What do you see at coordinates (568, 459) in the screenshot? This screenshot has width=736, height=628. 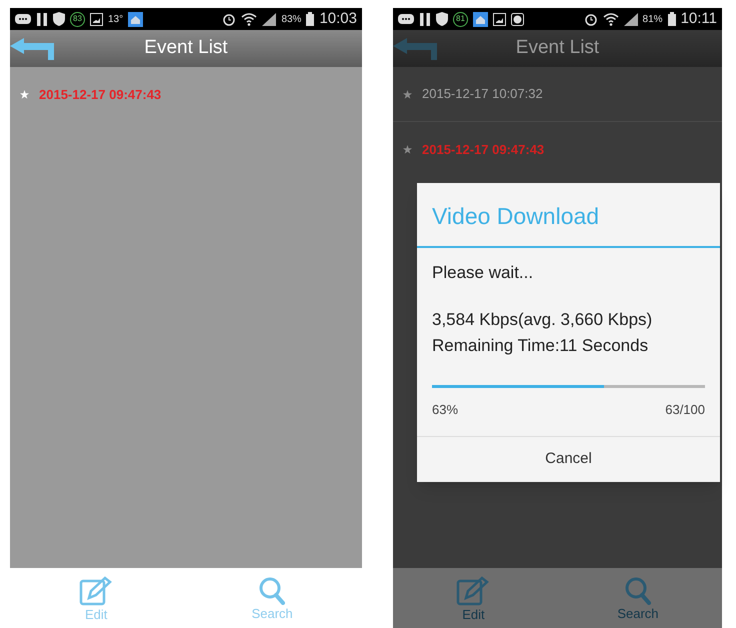 I see `cancel-button: Cancel` at bounding box center [568, 459].